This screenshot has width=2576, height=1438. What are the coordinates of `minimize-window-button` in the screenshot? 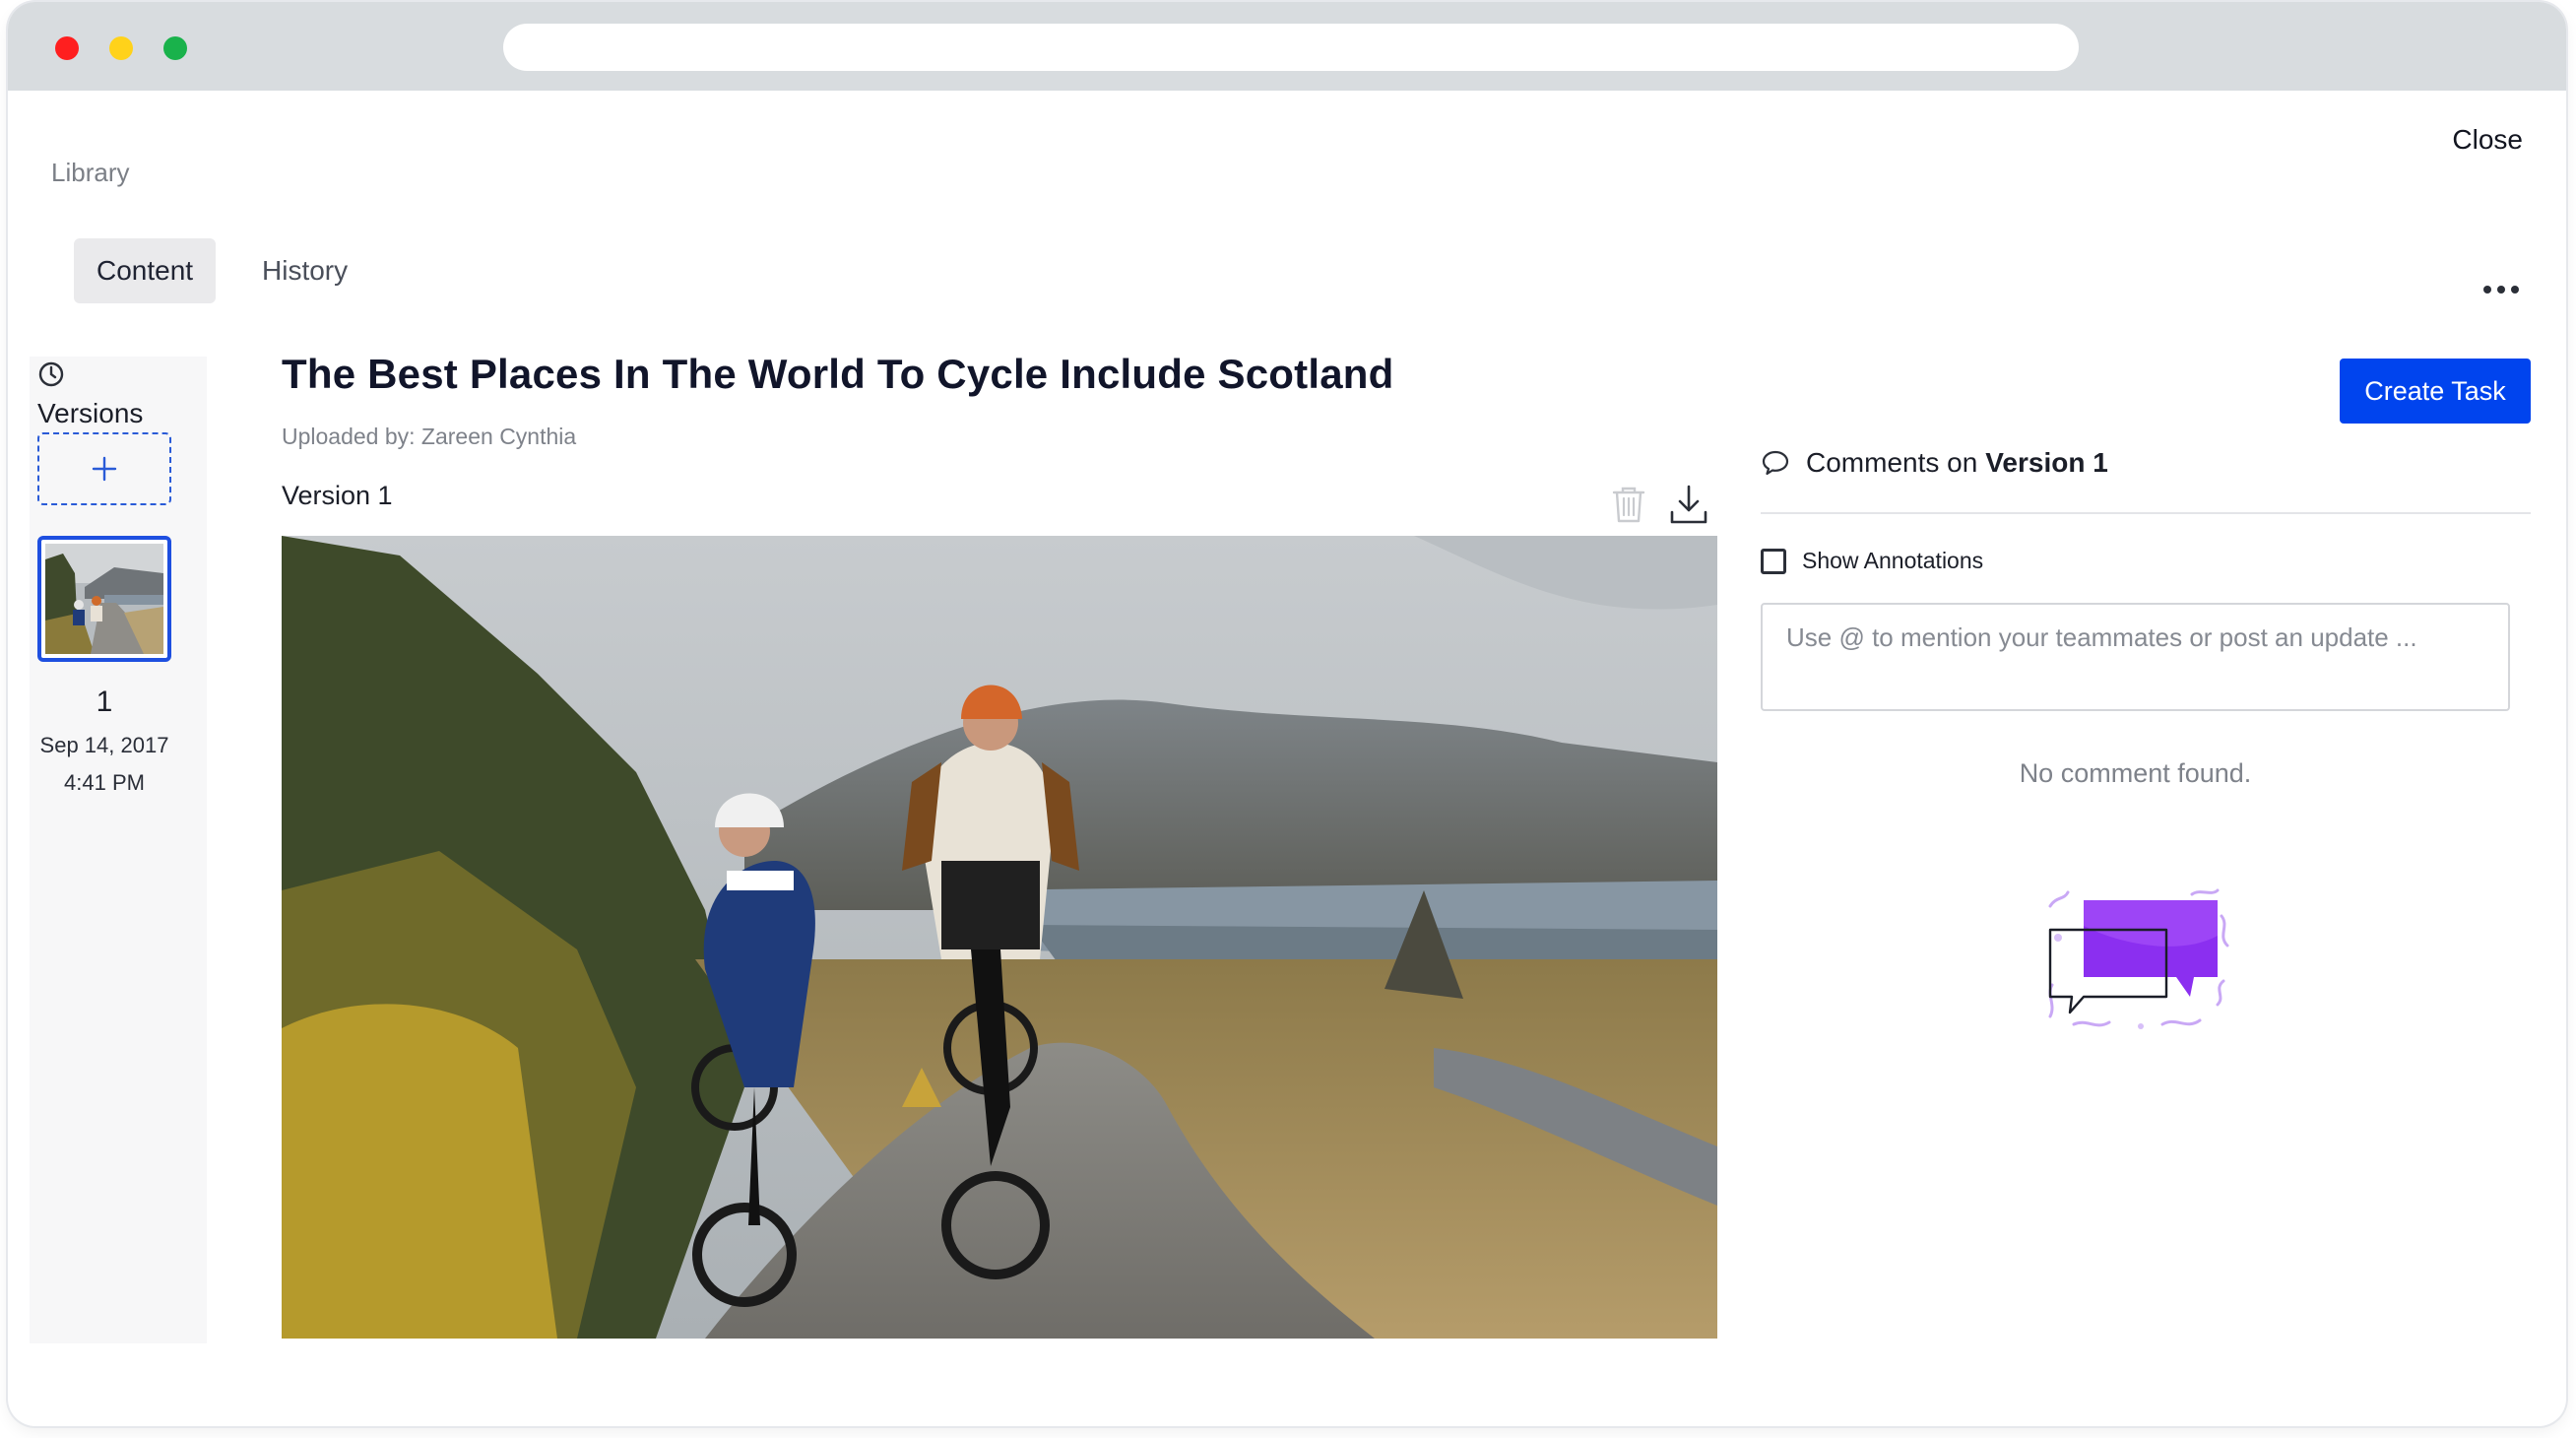 It's located at (121, 48).